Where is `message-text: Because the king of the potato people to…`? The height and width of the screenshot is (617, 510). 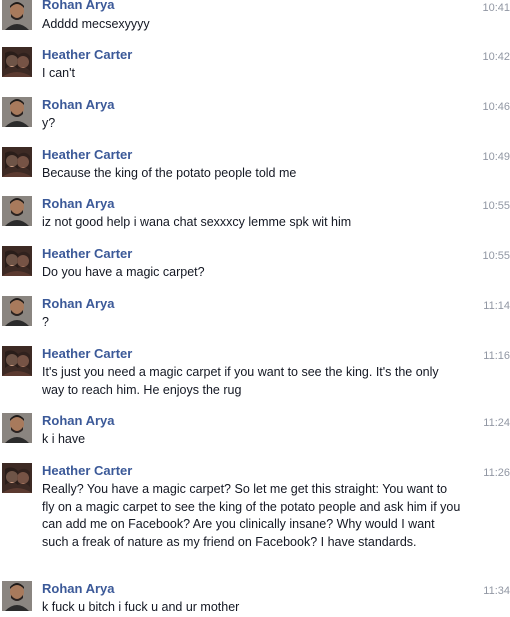 message-text: Because the king of the potato people to… is located at coordinates (169, 173).